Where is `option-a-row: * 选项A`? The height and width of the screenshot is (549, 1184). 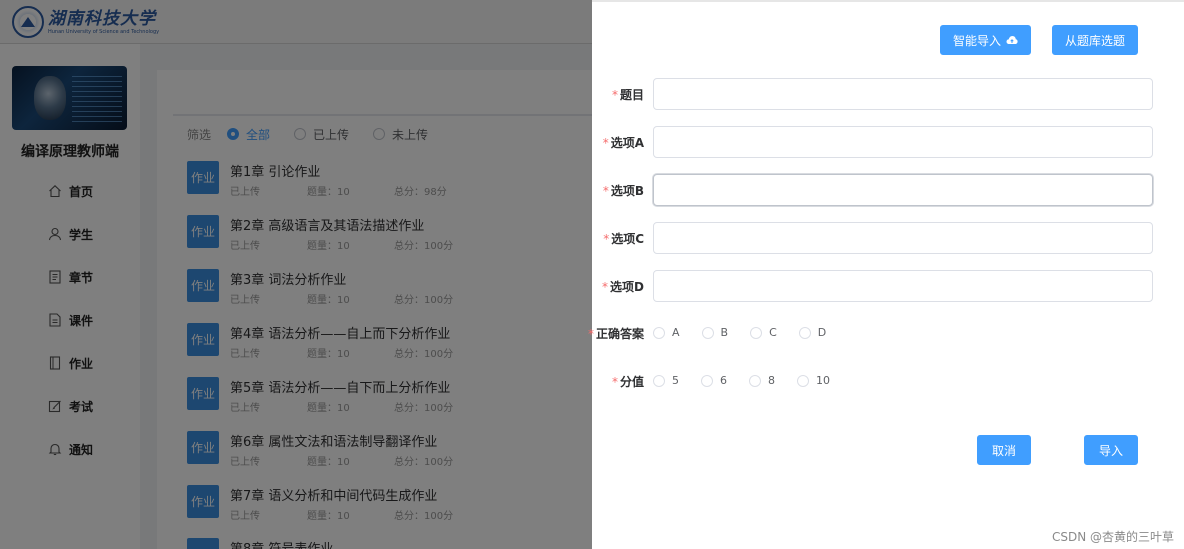 option-a-row: * 选项A is located at coordinates (888, 142).